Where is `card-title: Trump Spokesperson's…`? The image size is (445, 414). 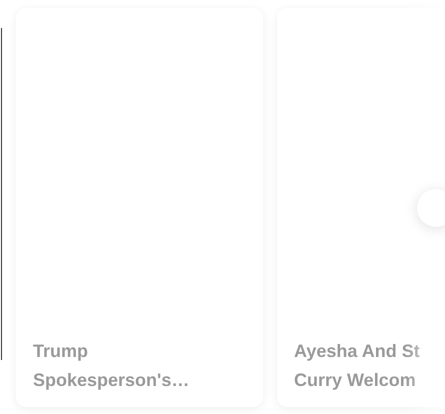
card-title: Trump Spokesperson's… is located at coordinates (111, 366).